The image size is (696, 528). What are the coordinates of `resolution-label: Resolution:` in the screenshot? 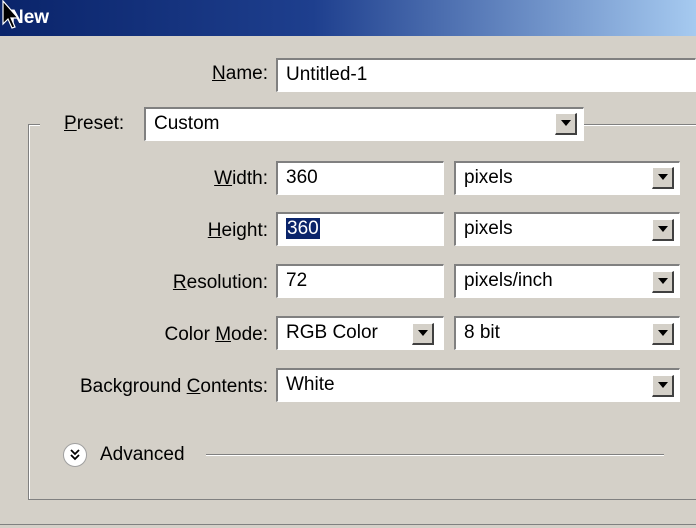 It's located at (220, 282).